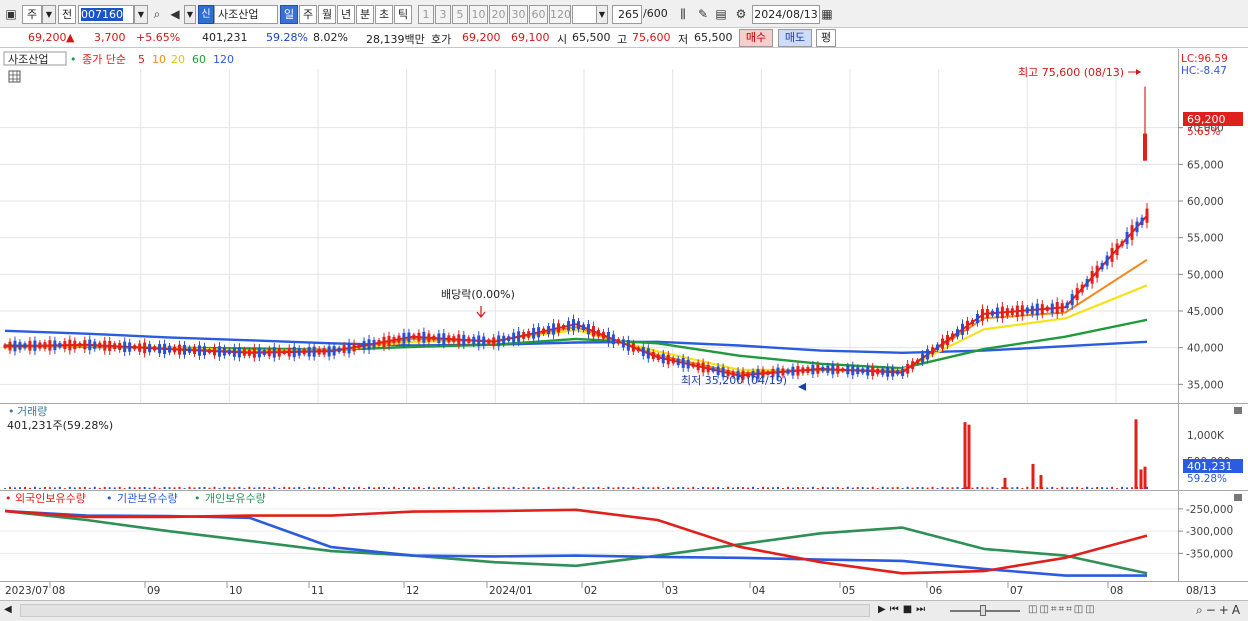  What do you see at coordinates (498, 14) in the screenshot?
I see `interval-button-20: 20` at bounding box center [498, 14].